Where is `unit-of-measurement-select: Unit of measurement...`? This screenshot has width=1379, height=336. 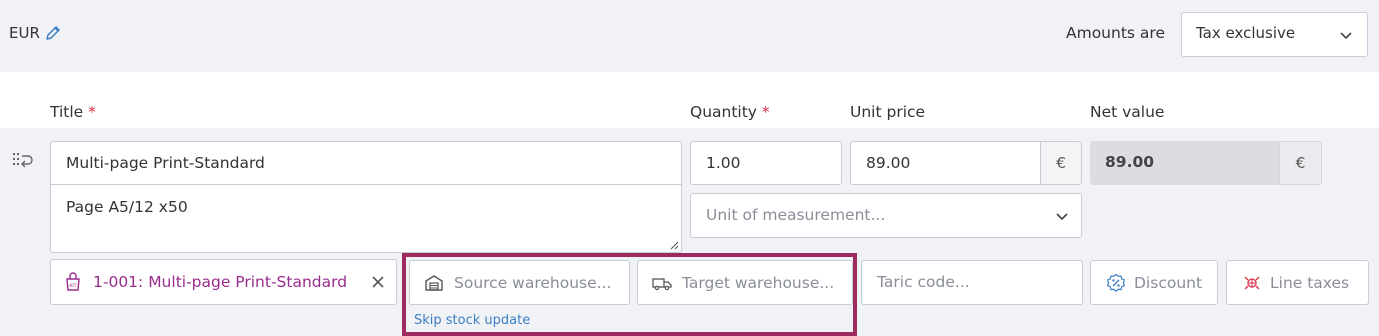
unit-of-measurement-select: Unit of measurement... is located at coordinates (886, 215).